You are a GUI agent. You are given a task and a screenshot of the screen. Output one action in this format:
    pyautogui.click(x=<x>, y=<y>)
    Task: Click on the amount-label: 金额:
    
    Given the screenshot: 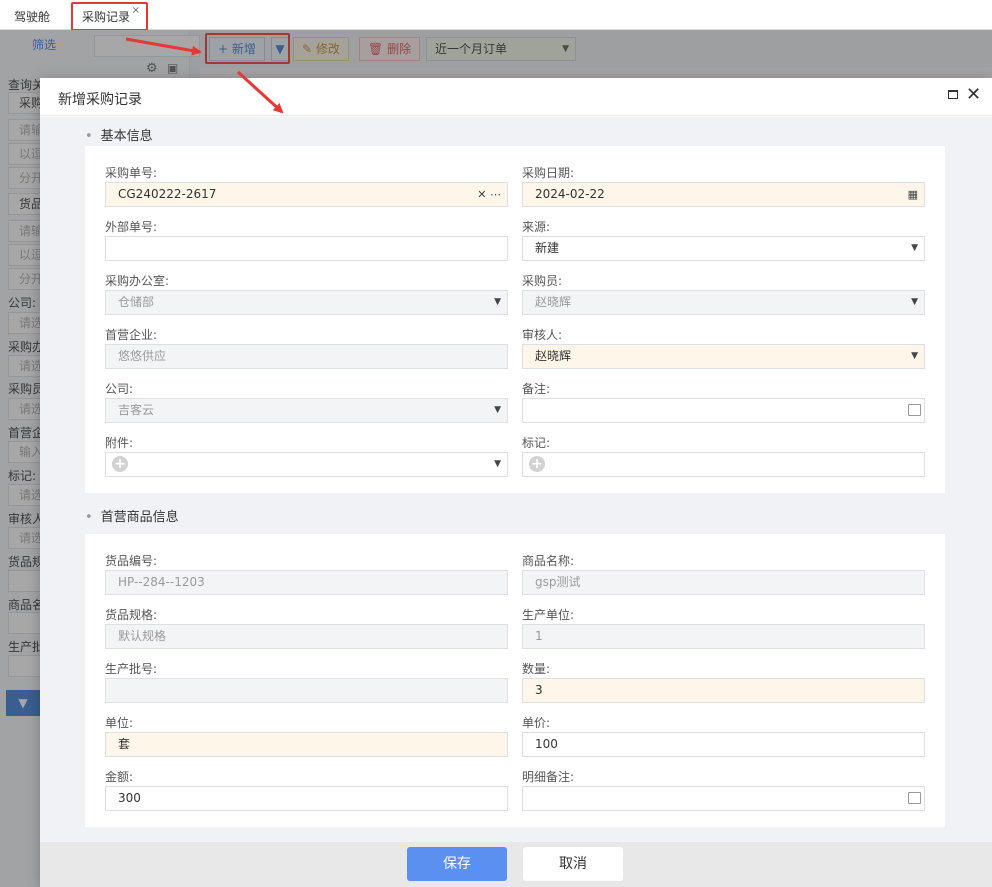 What is the action you would take?
    pyautogui.click(x=119, y=777)
    